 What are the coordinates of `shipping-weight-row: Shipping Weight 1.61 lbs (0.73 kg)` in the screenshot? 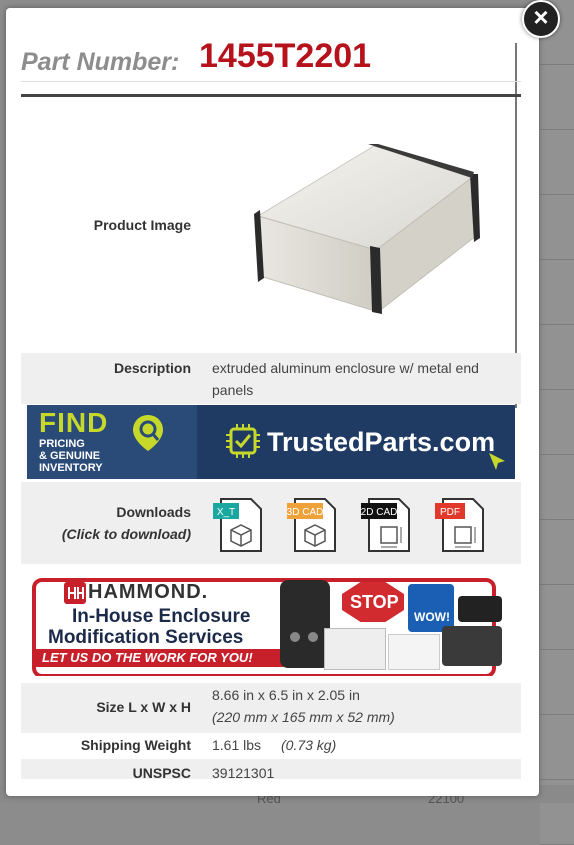 It's located at (271, 746).